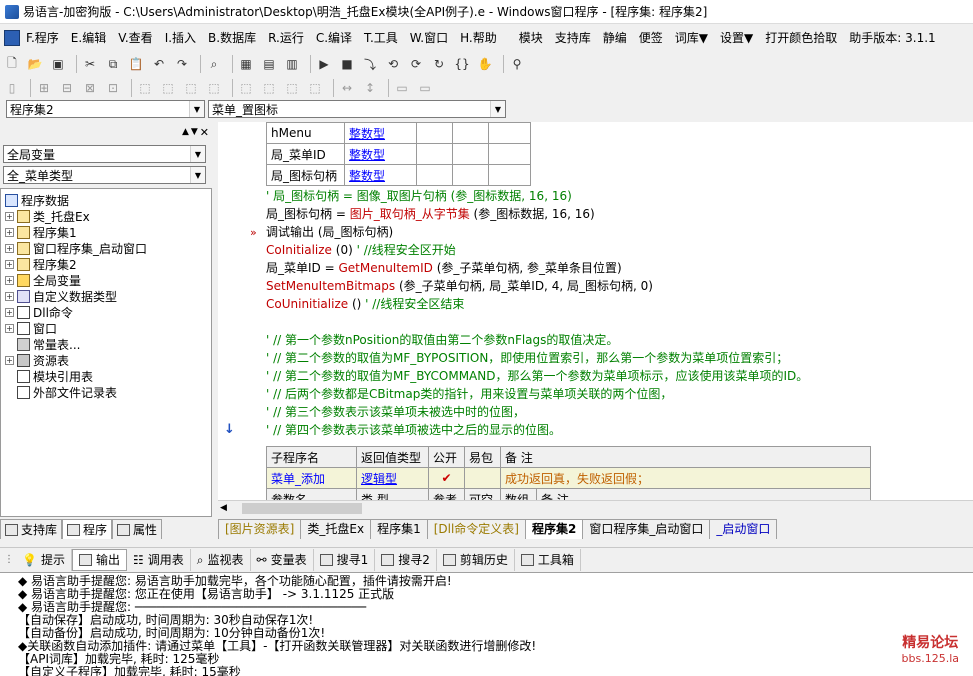  Describe the element at coordinates (398, 154) in the screenshot. I see `table-row: 局_菜单ID 整数型` at that location.